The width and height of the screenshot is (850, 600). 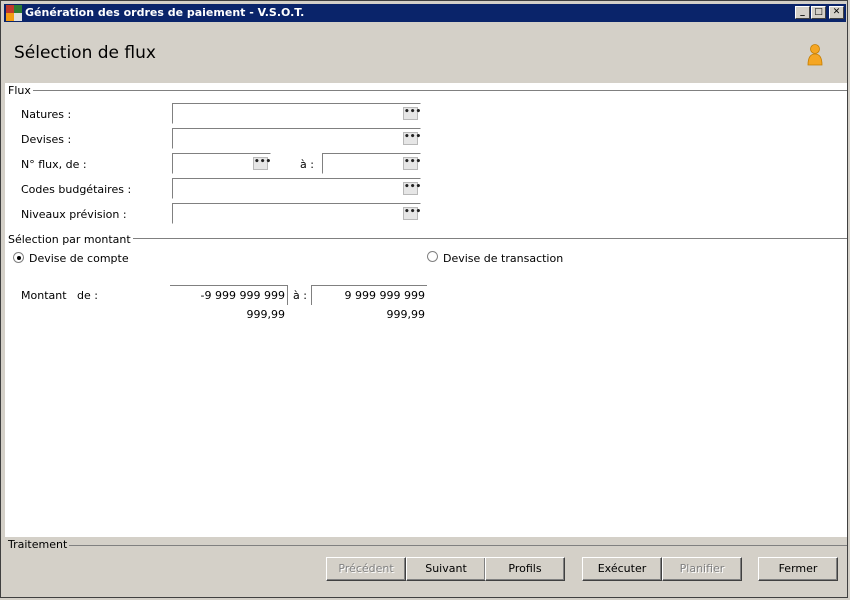 What do you see at coordinates (456, 545) in the screenshot?
I see `traitement-section-divider` at bounding box center [456, 545].